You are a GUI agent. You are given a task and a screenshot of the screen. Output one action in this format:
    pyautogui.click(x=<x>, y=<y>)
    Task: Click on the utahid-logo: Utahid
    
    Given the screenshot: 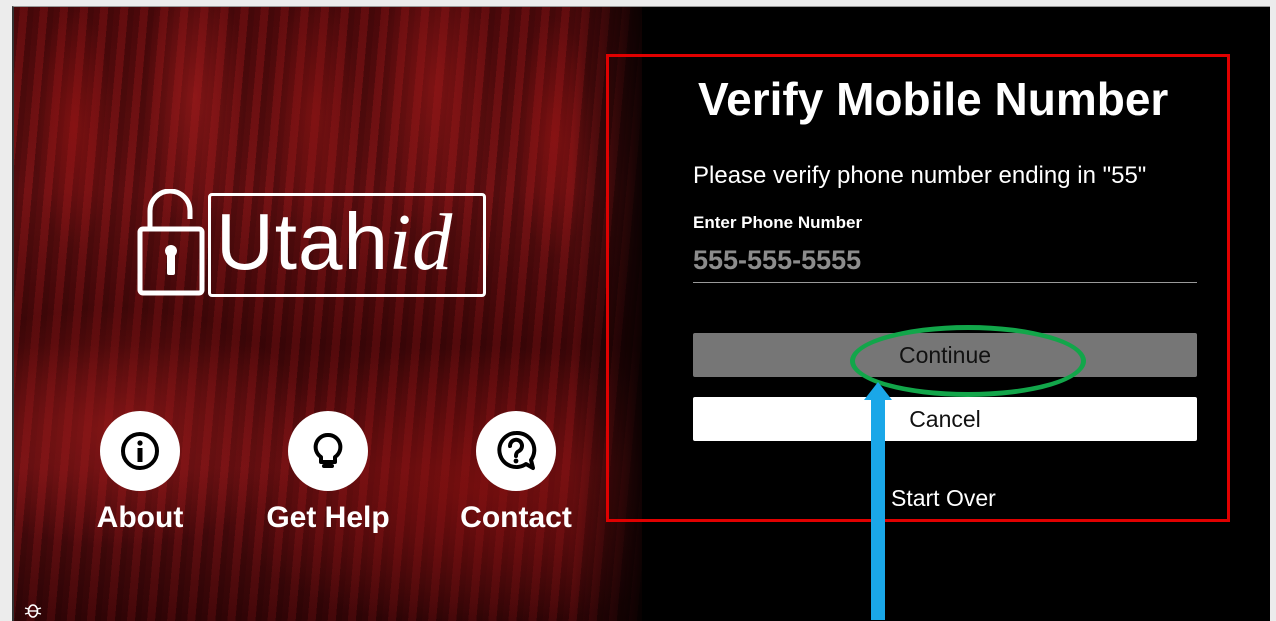 What is the action you would take?
    pyautogui.click(x=314, y=243)
    